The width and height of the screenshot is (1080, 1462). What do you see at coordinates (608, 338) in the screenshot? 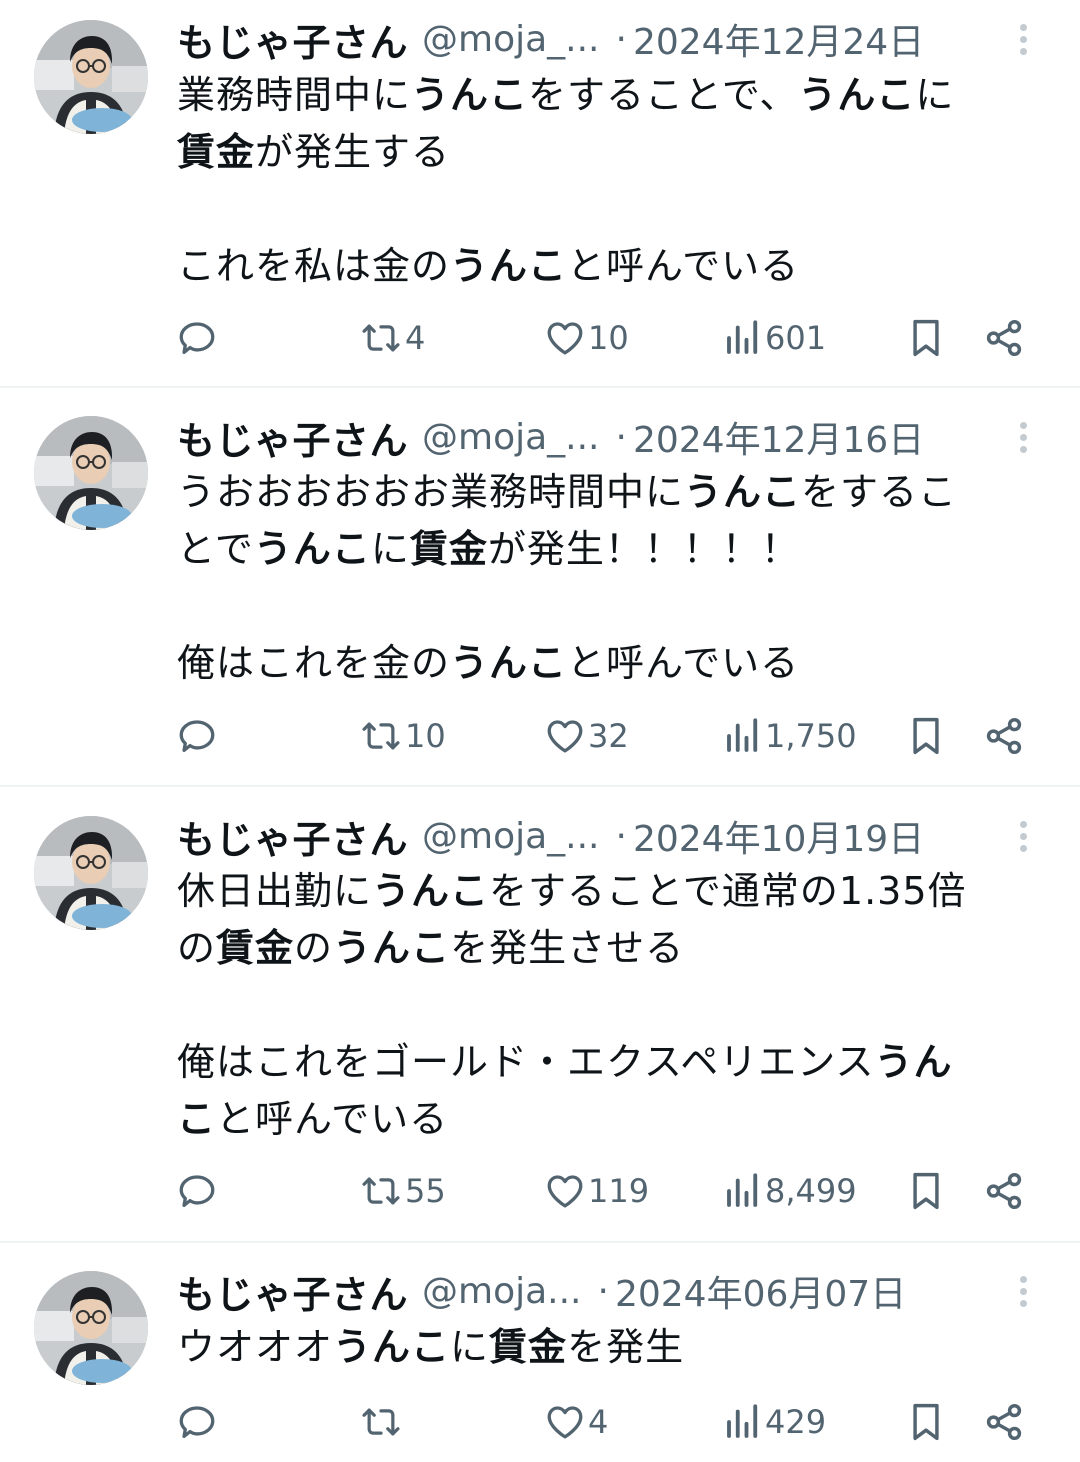
I see `likes-count: 10` at bounding box center [608, 338].